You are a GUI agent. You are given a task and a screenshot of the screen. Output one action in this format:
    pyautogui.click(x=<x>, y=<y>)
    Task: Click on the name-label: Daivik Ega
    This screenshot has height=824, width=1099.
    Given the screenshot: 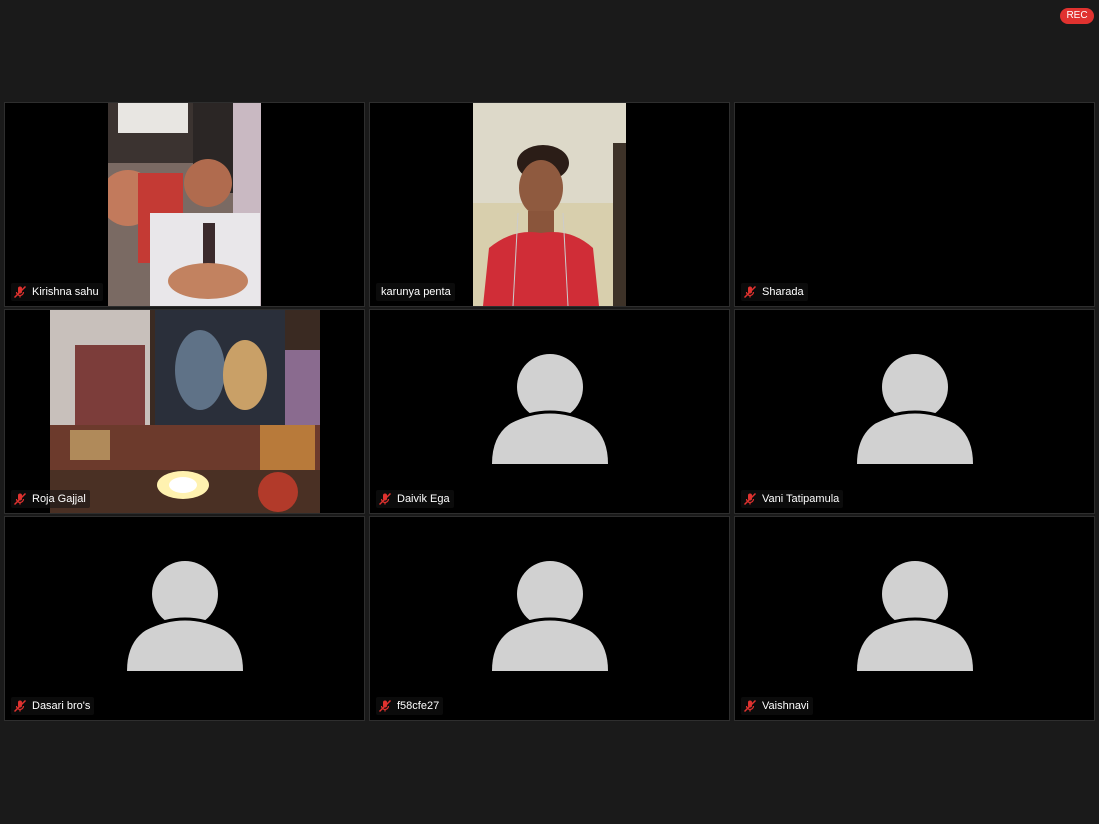 What is the action you would take?
    pyautogui.click(x=415, y=499)
    